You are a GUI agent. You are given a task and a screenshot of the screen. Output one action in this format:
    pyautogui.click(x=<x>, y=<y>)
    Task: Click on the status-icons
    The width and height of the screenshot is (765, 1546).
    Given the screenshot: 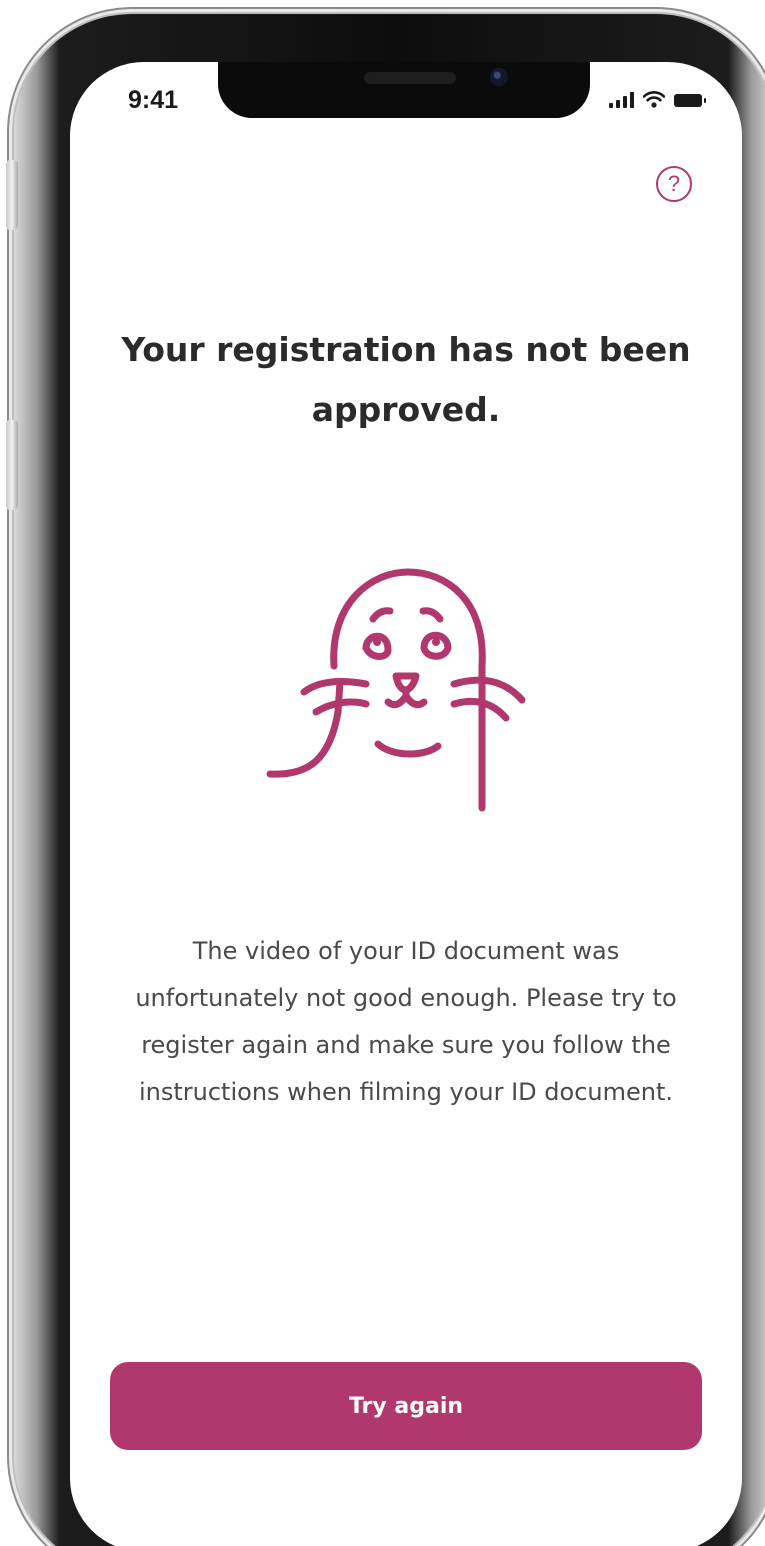 What is the action you would take?
    pyautogui.click(x=657, y=97)
    